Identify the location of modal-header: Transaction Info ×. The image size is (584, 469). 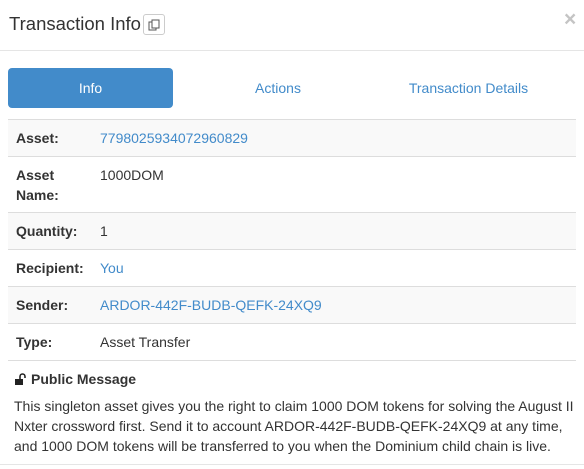
(292, 25).